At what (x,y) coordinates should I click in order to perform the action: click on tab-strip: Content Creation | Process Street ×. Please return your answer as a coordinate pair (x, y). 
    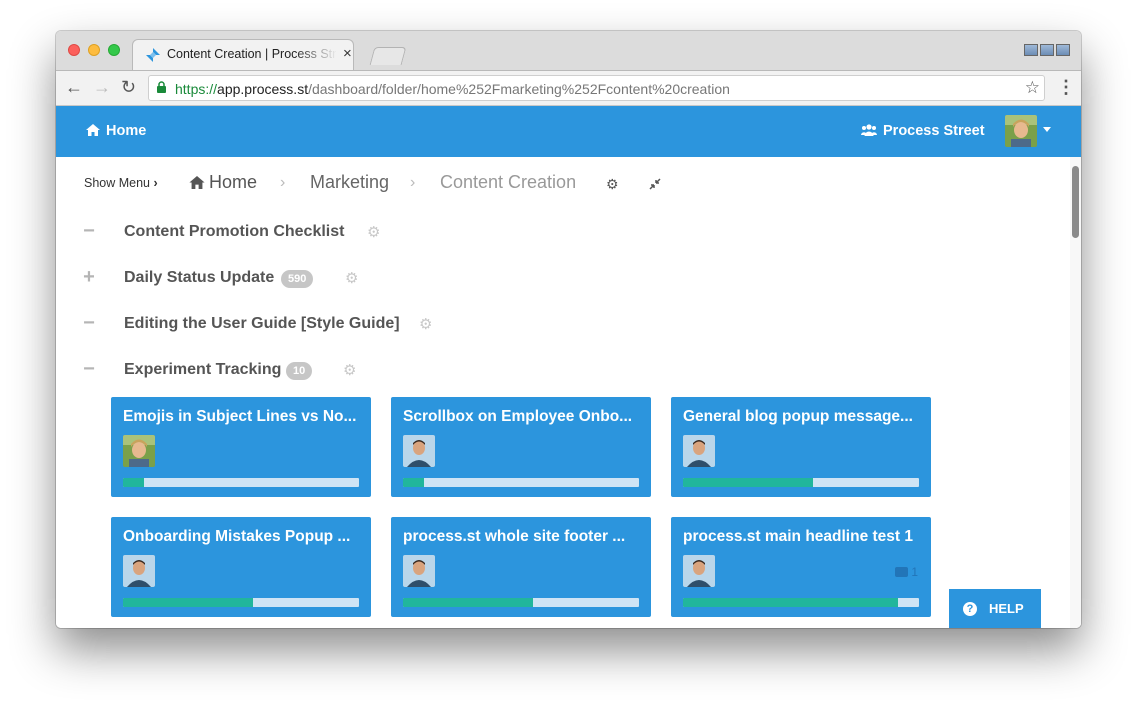
    Looking at the image, I should click on (568, 50).